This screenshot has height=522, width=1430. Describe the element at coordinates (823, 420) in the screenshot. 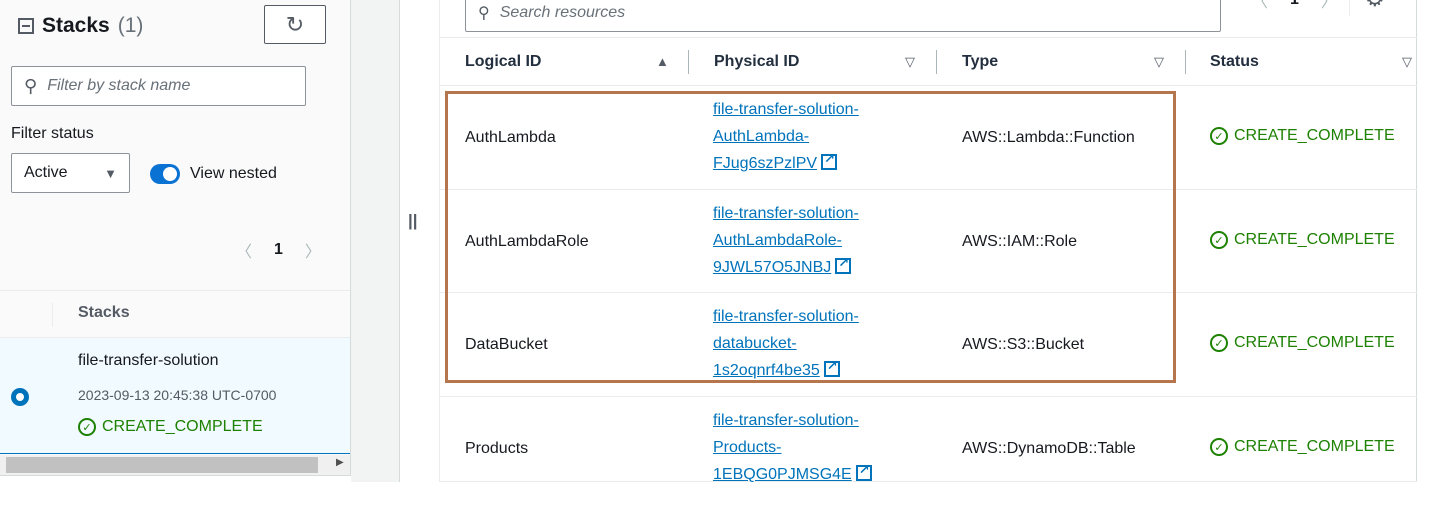

I see `physical-id-part: file-transfer-solution-` at that location.